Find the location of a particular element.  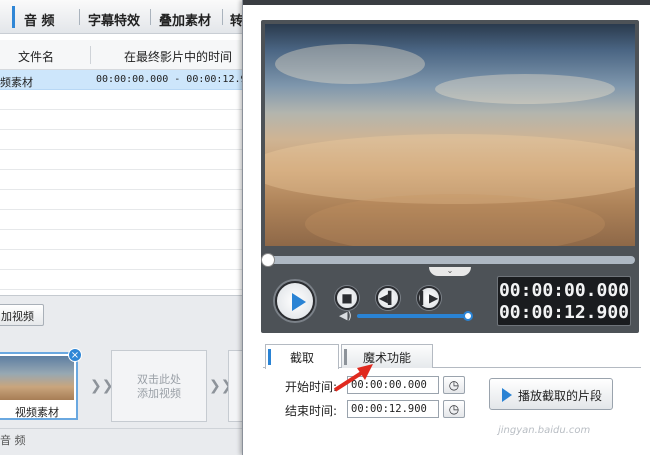

dialog-title-bar is located at coordinates (446, 2).